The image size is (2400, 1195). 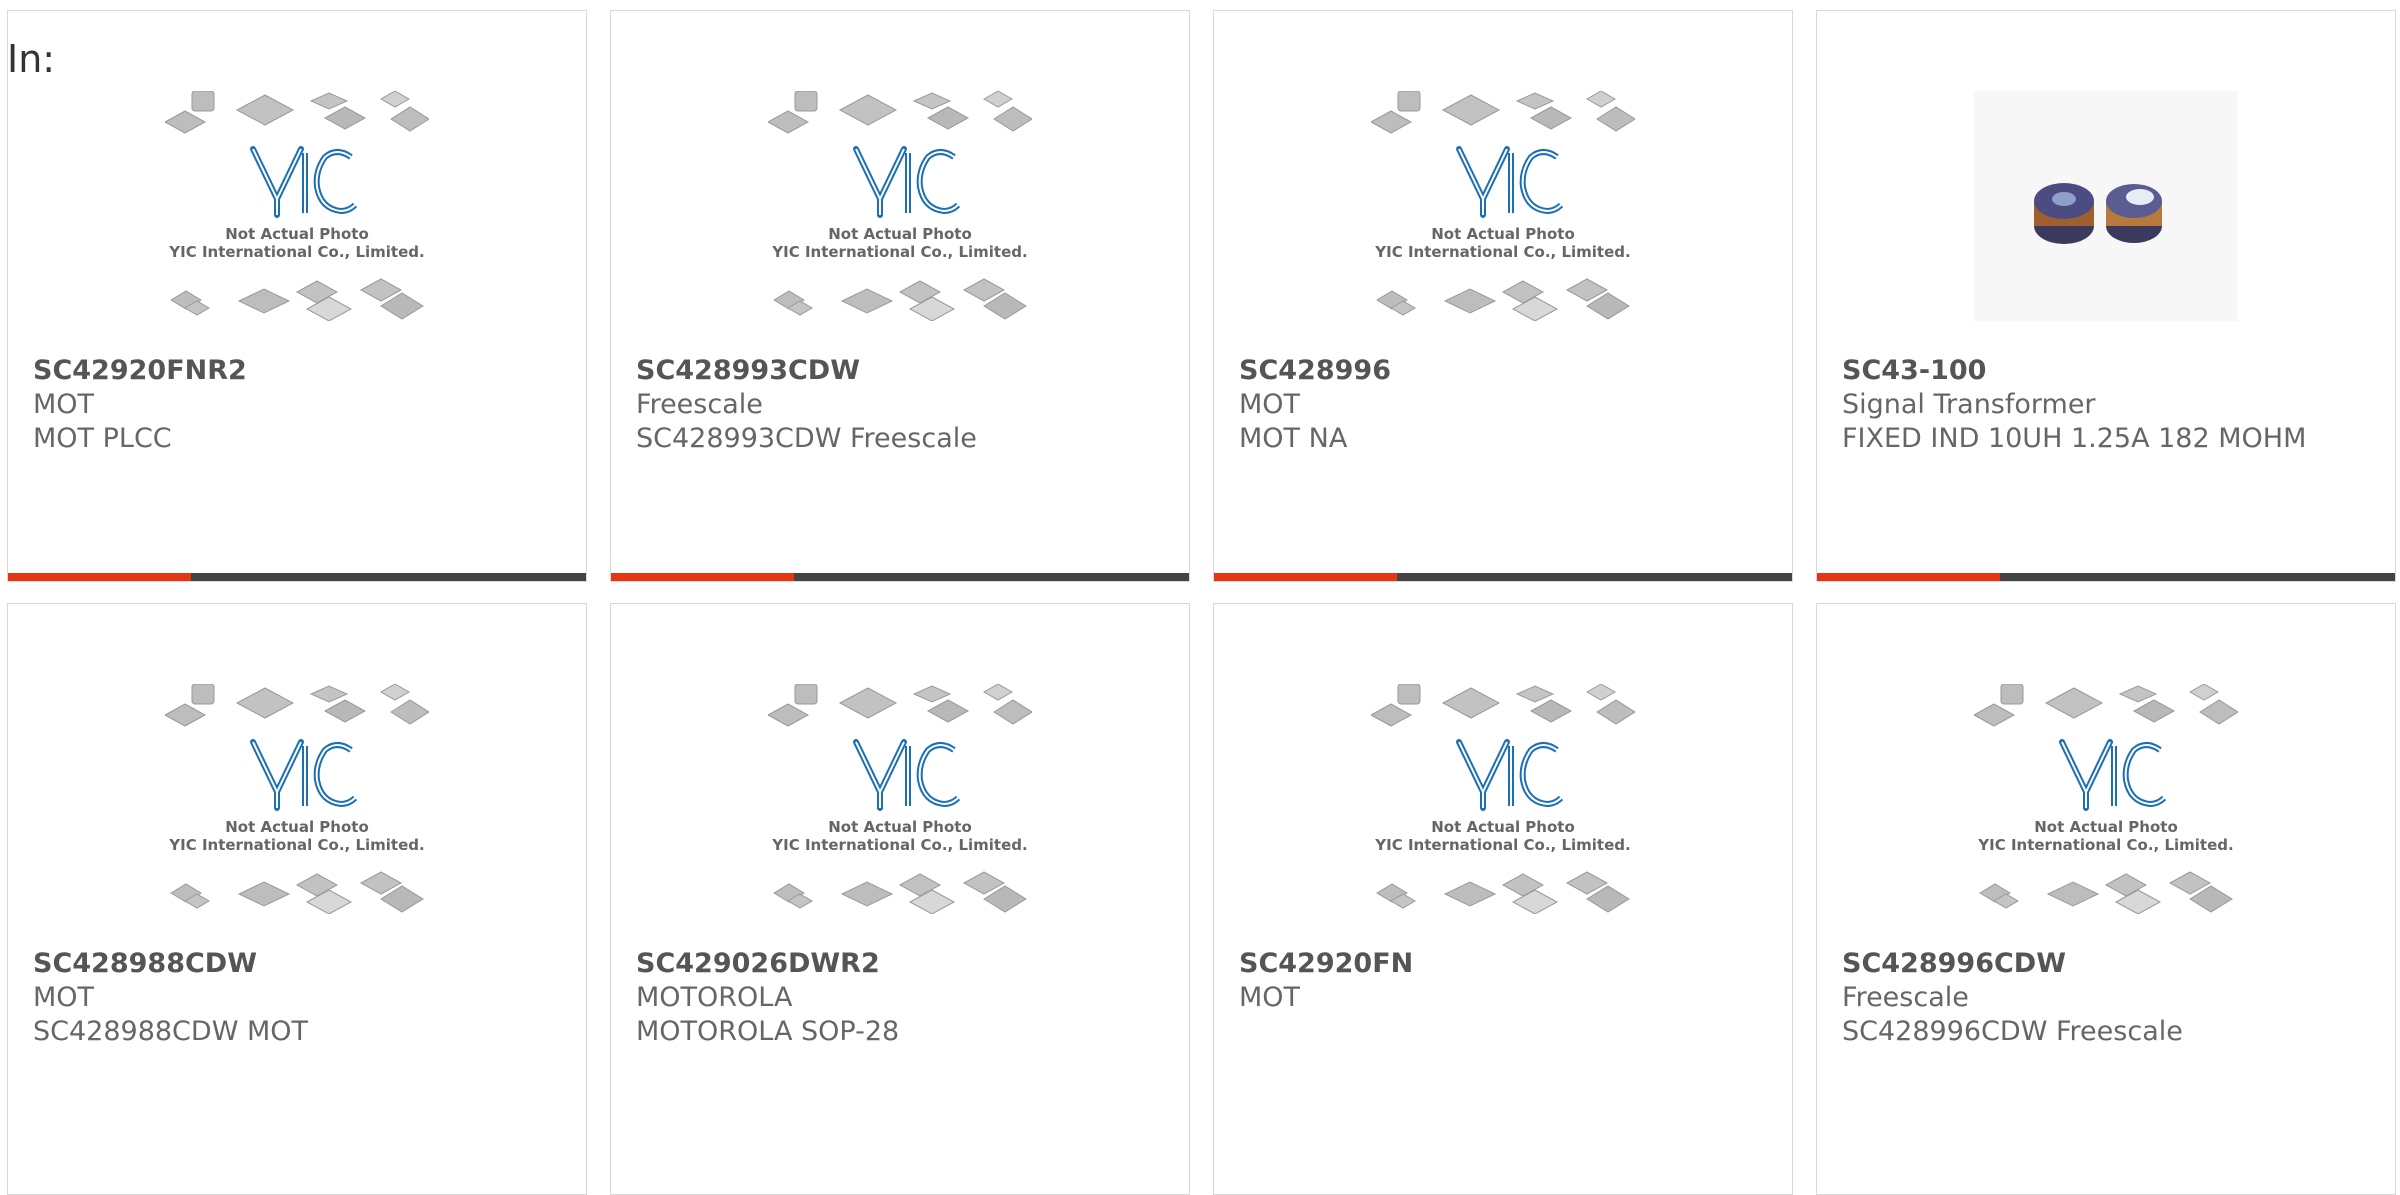 I want to click on manufacturer: MOTOROLA, so click(x=714, y=997).